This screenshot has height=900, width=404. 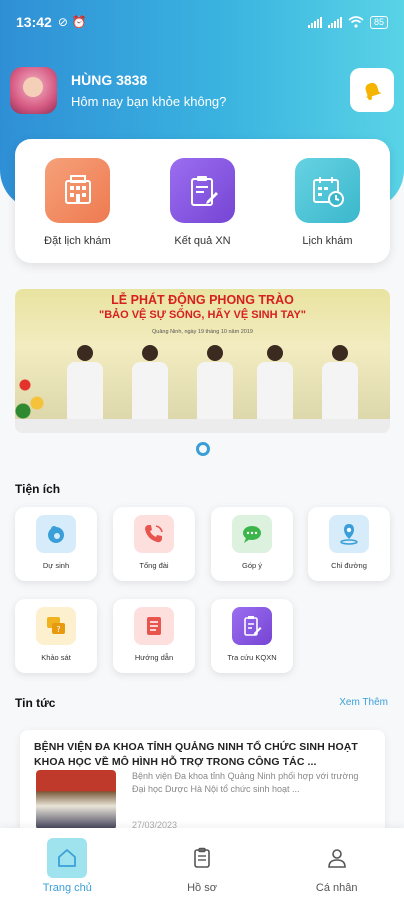 I want to click on utility-label: Tổng đài, so click(x=154, y=565).